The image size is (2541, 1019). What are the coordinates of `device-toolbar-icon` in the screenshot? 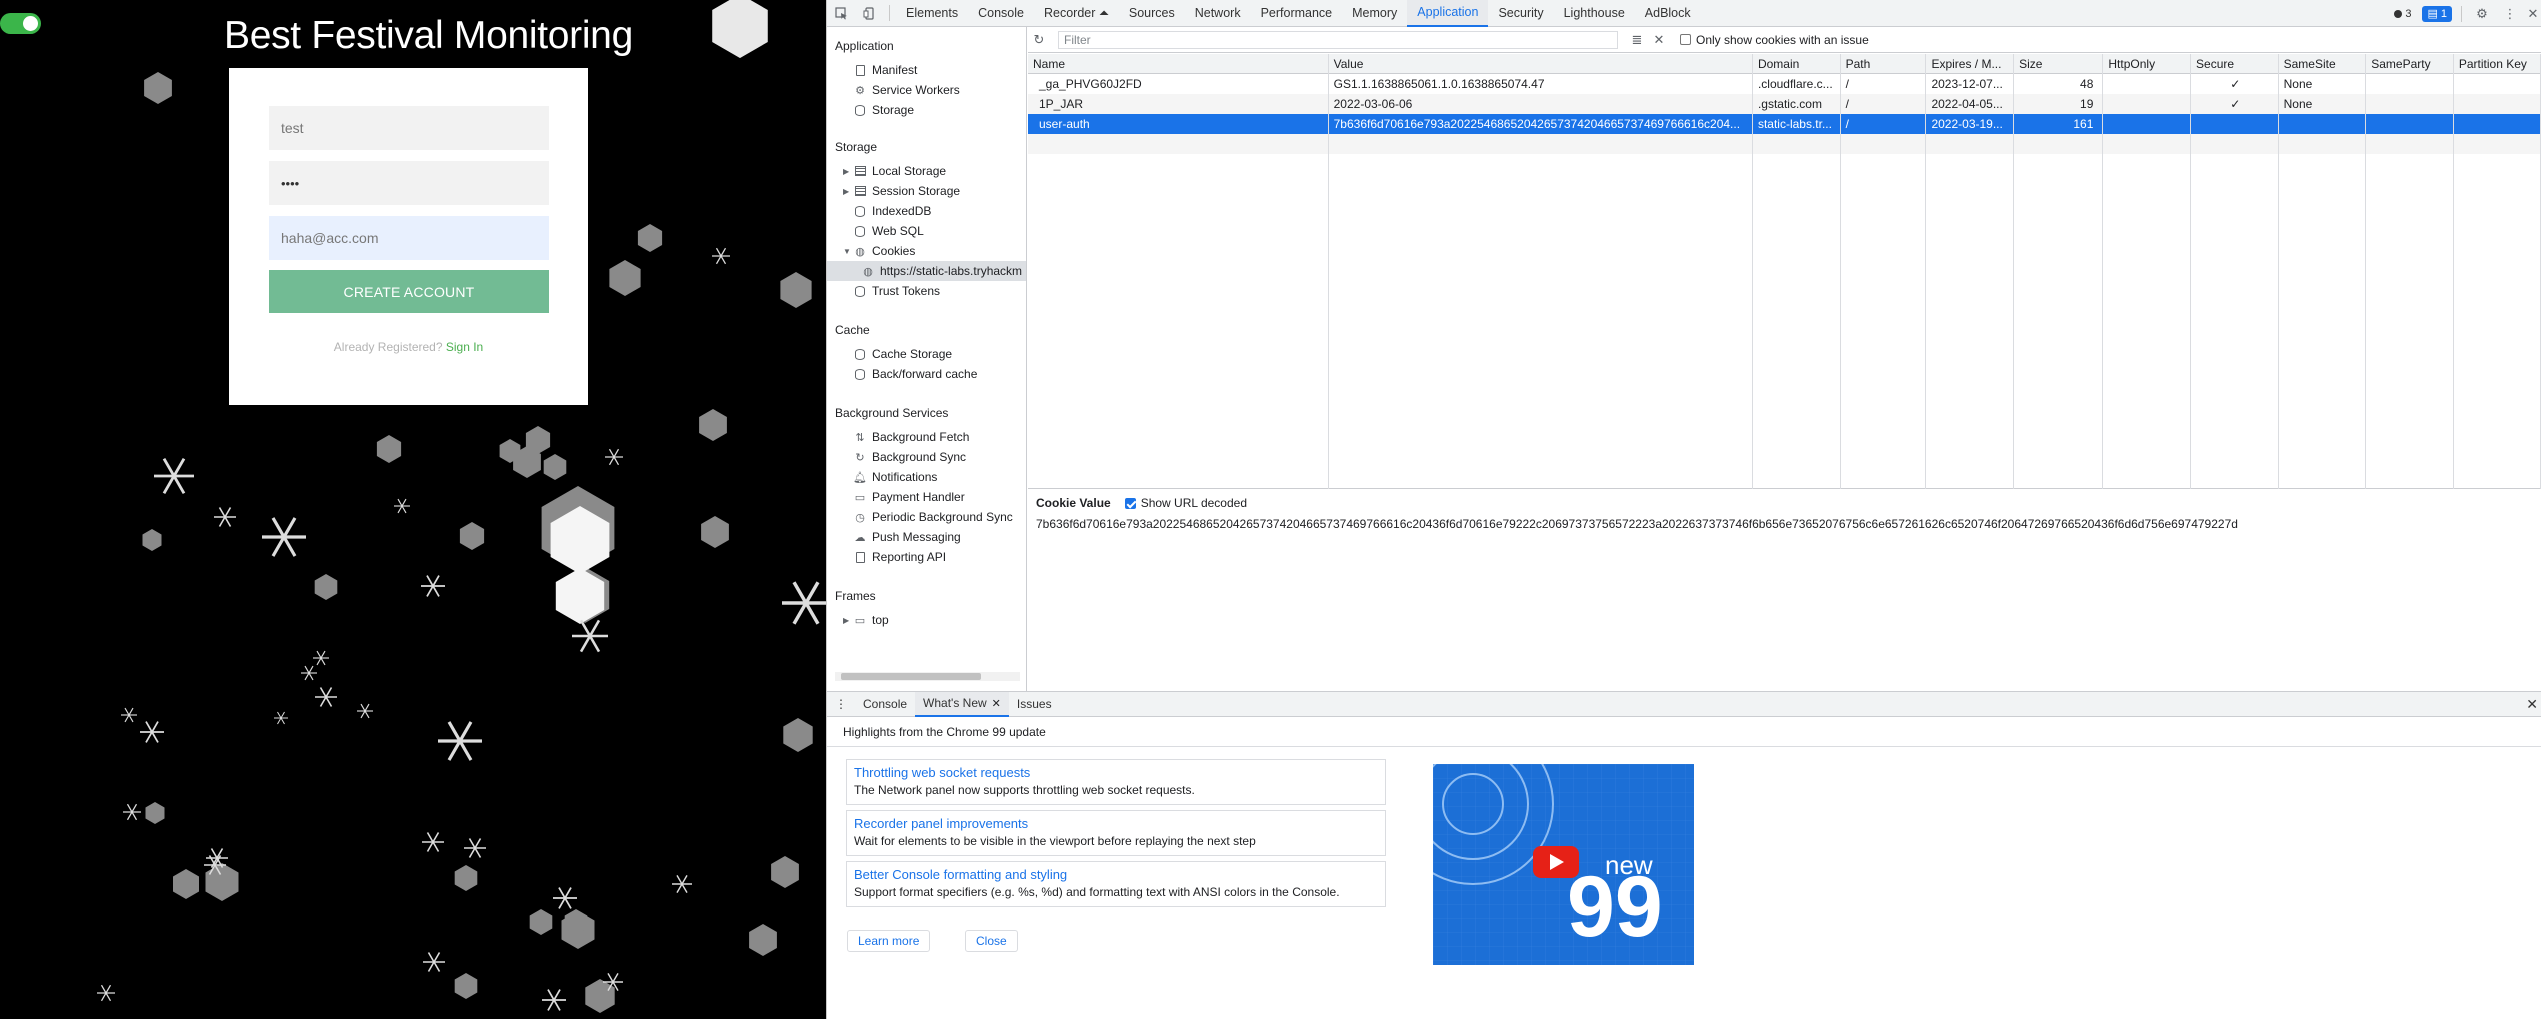 It's located at (869, 13).